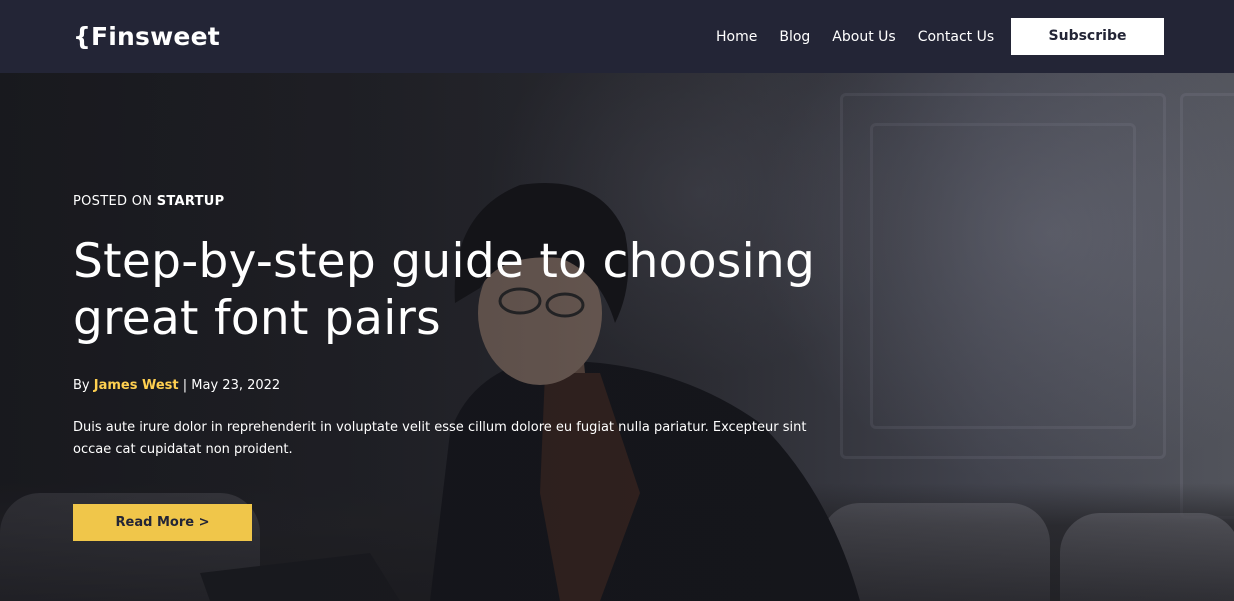 The width and height of the screenshot is (1234, 601). I want to click on nav-link-contact-us: Contact Us, so click(956, 37).